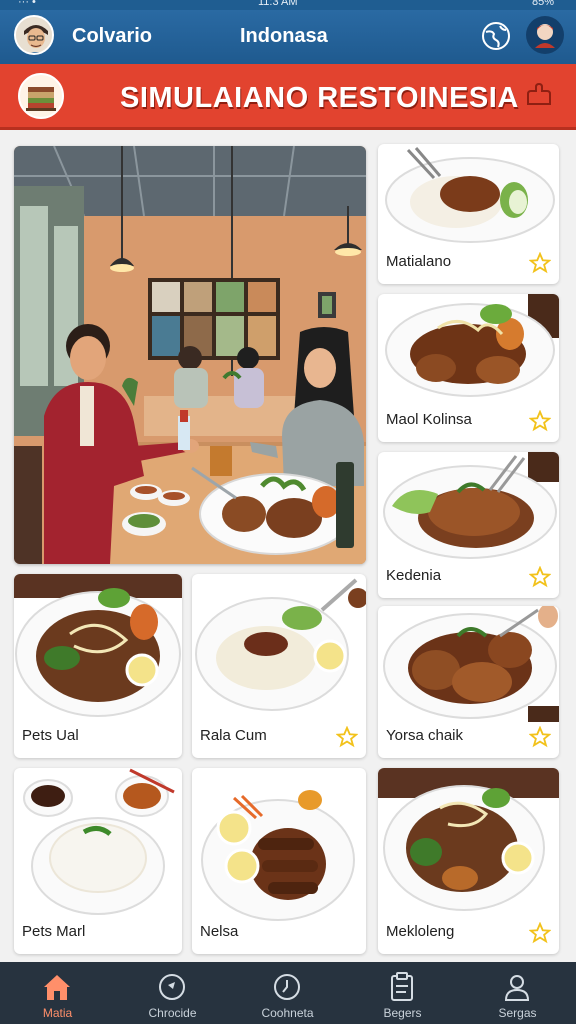 This screenshot has height=1024, width=576. What do you see at coordinates (284, 36) in the screenshot?
I see `page-title: Indonasa` at bounding box center [284, 36].